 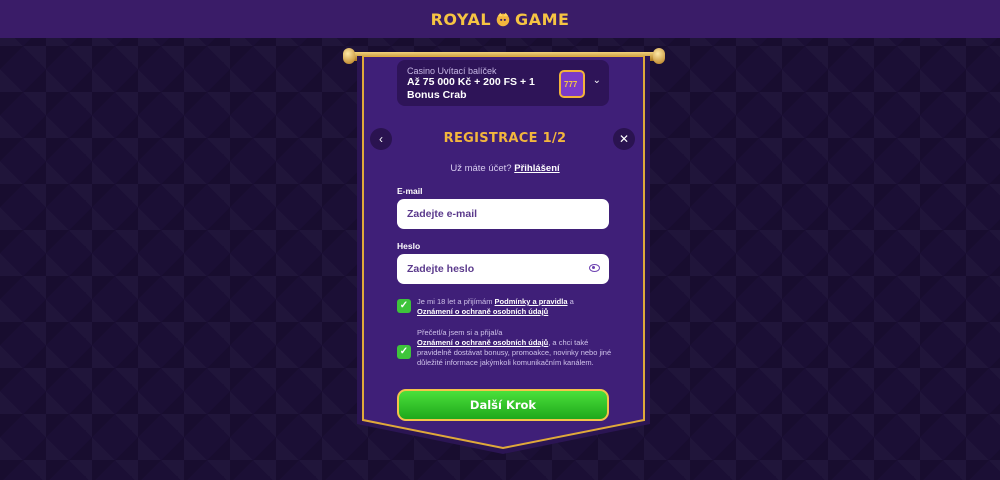 What do you see at coordinates (503, 269) in the screenshot?
I see `password-field` at bounding box center [503, 269].